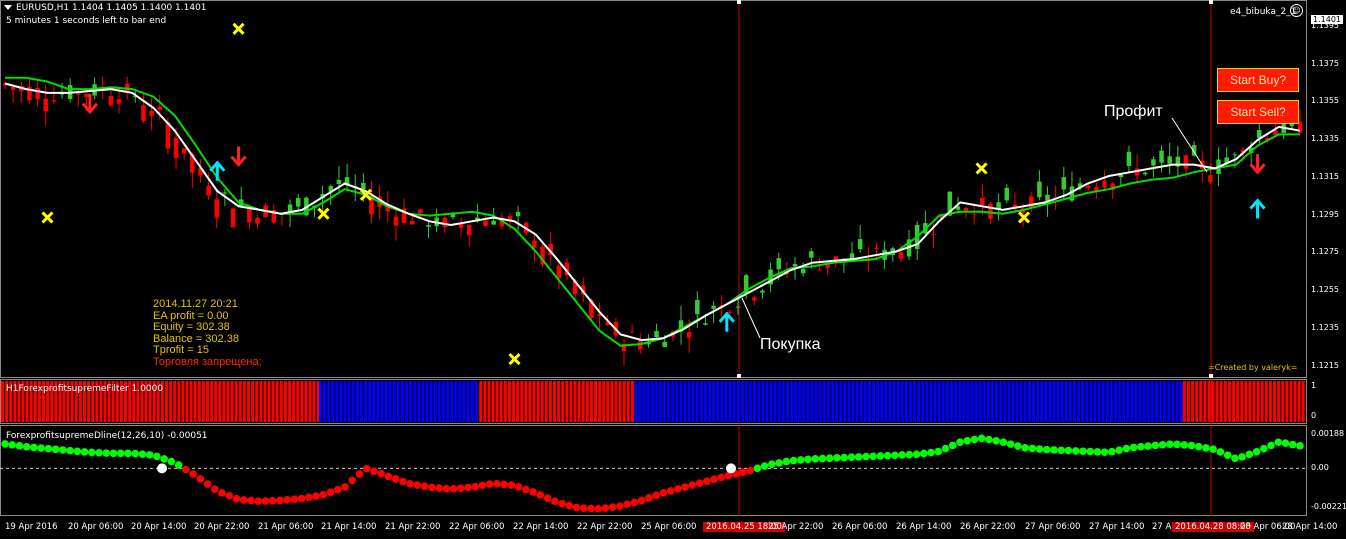  I want to click on price-tick-label: 1.1235, so click(1325, 327).